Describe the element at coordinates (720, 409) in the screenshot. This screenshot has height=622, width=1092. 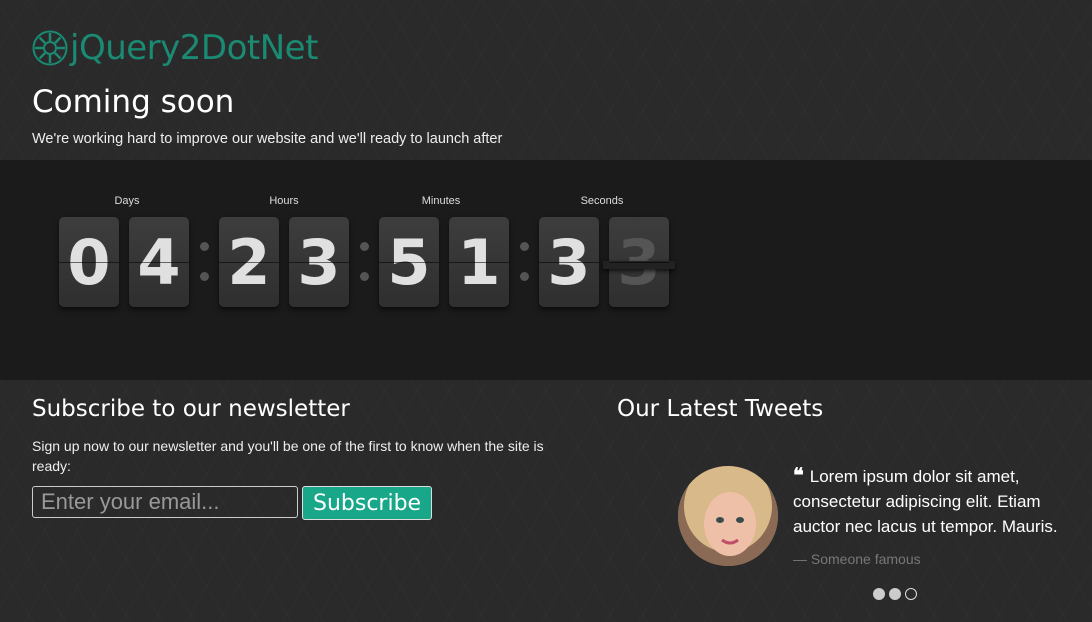
I see `tweets-title: Our Latest Tweets` at that location.